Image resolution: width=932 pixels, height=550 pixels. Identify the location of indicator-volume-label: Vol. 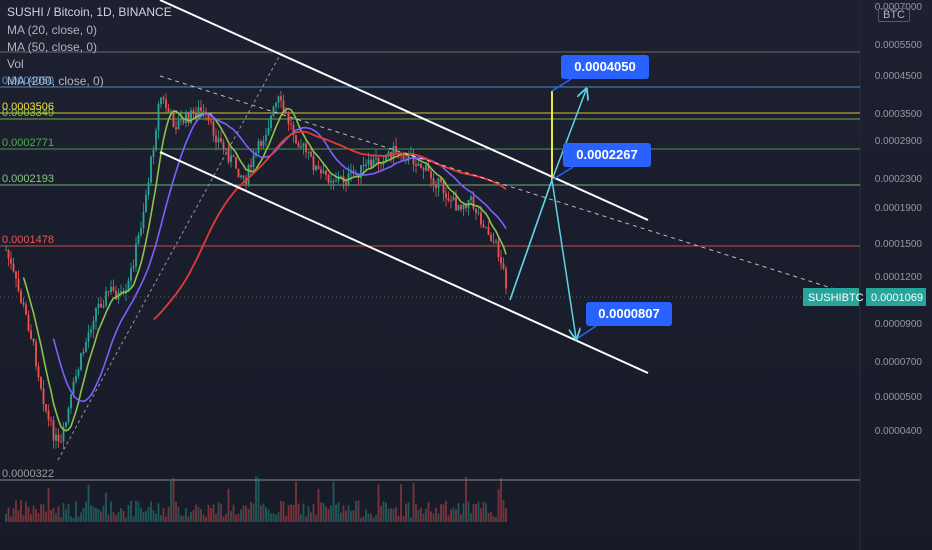
(15, 64).